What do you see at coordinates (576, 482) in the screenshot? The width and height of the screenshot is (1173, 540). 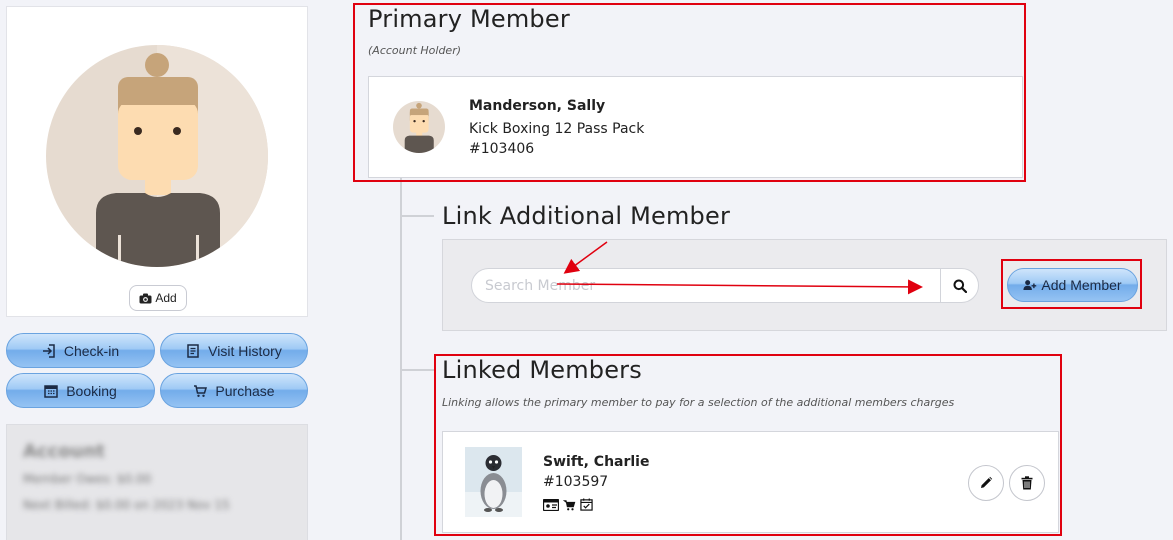 I see `linked-member-number: #103597` at bounding box center [576, 482].